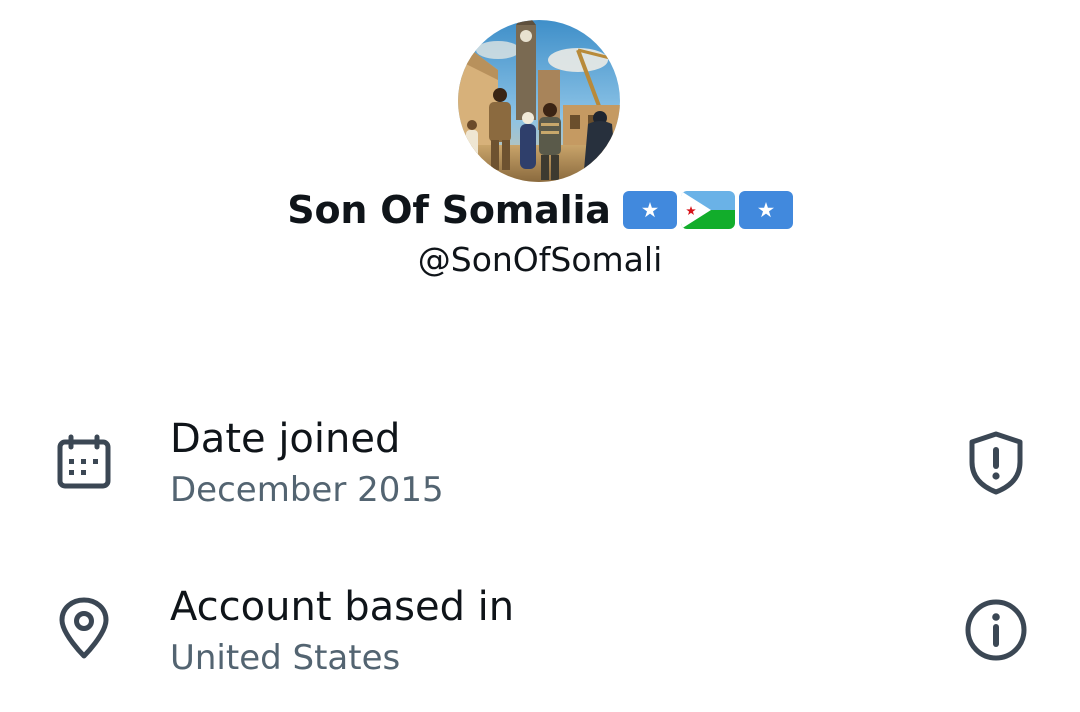  What do you see at coordinates (307, 490) in the screenshot?
I see `date-joined-value: December 2015` at bounding box center [307, 490].